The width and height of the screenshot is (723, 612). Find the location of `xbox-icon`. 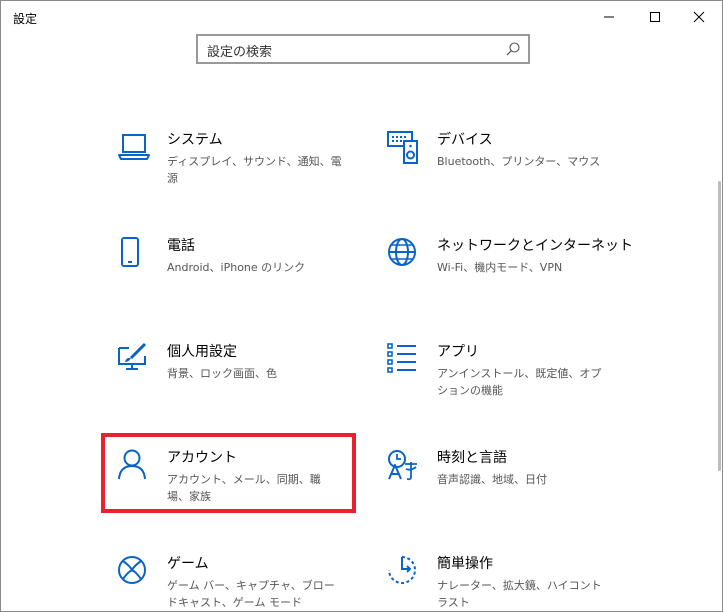

xbox-icon is located at coordinates (135, 573).